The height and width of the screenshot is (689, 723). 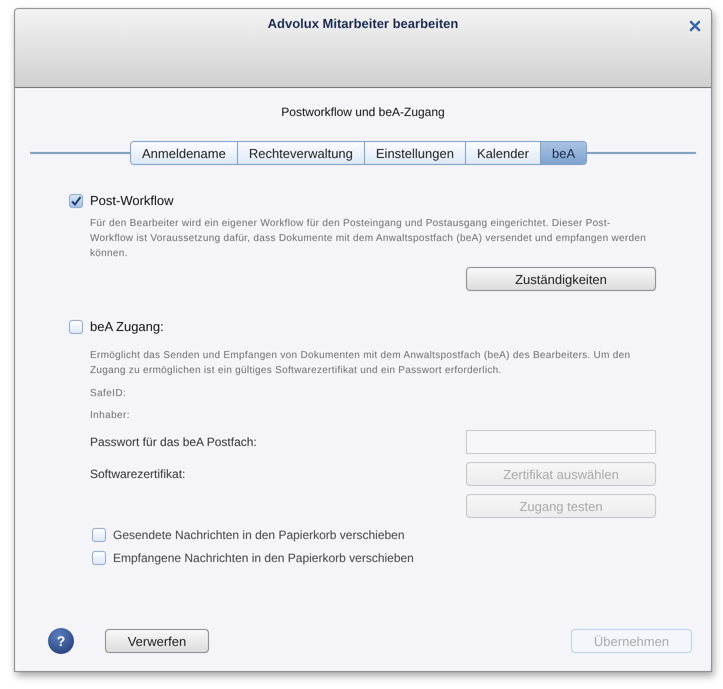 What do you see at coordinates (127, 326) in the screenshot?
I see `checkbox-label: beA Zugang:` at bounding box center [127, 326].